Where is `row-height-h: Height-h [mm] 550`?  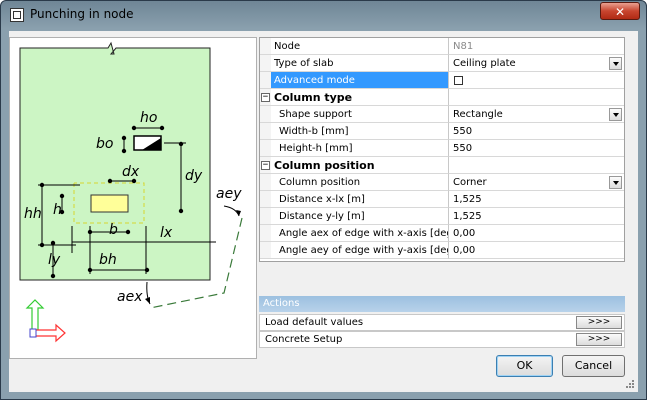
row-height-h: Height-h [mm] 550 is located at coordinates (442, 148).